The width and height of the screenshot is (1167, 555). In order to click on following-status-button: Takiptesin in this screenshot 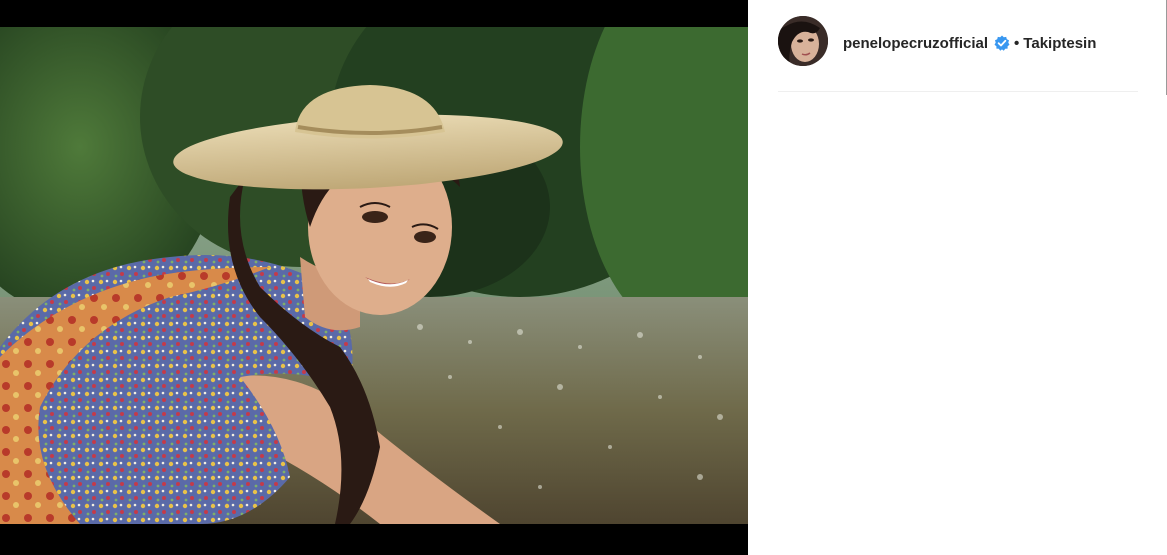, I will do `click(1059, 43)`.